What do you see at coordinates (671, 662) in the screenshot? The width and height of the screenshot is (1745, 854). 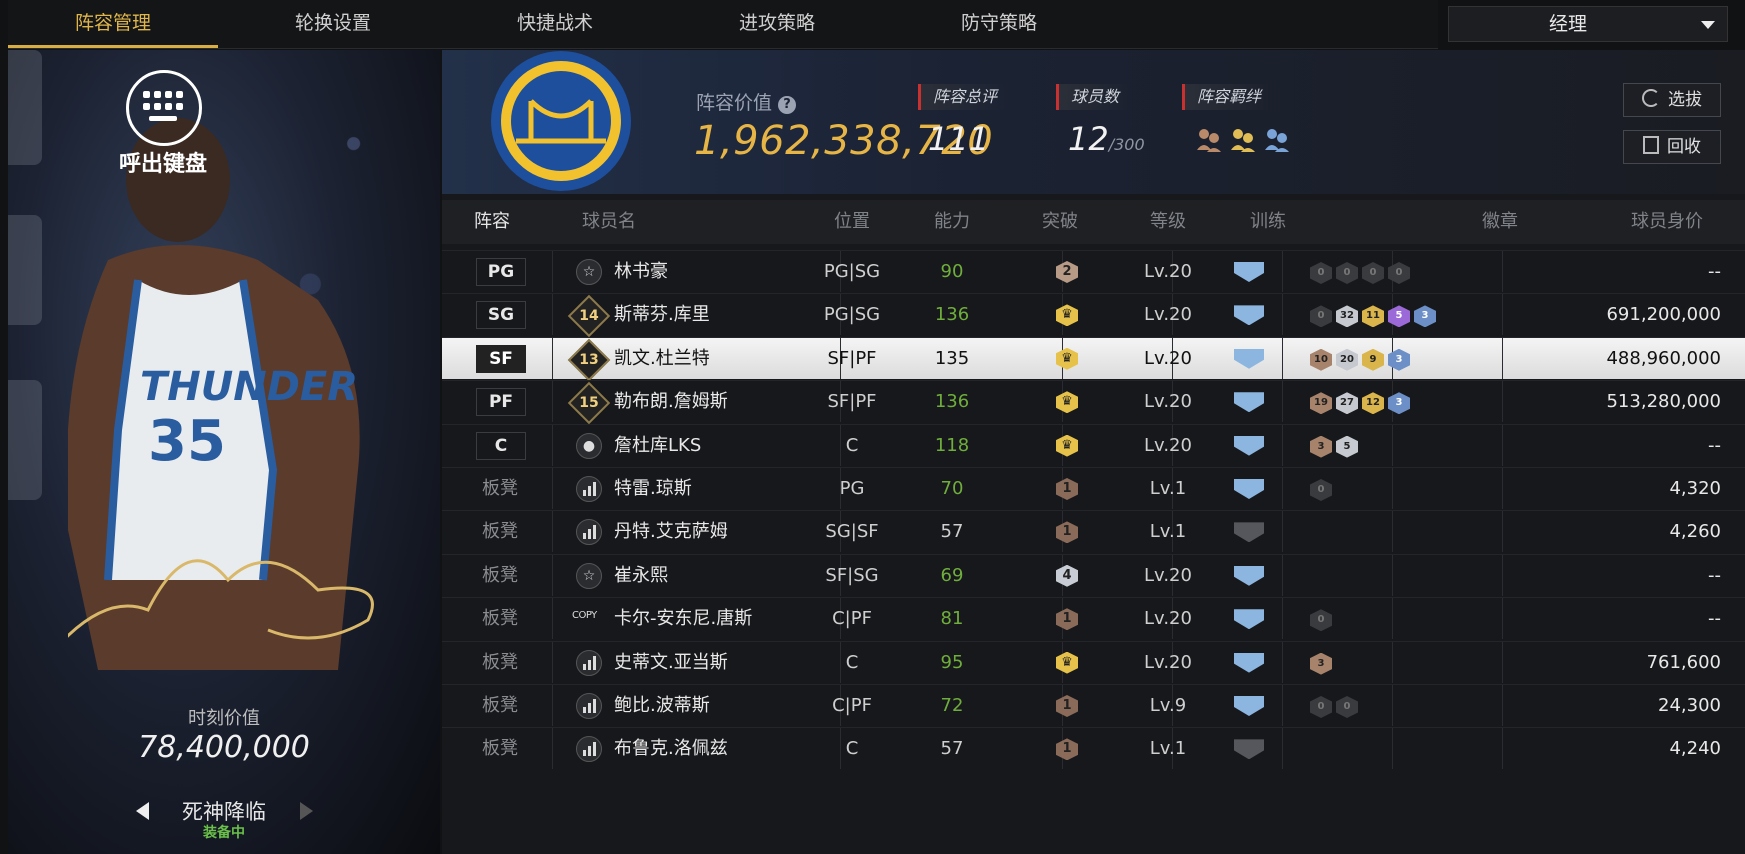 I see `player-name: 史蒂文.亚当斯` at bounding box center [671, 662].